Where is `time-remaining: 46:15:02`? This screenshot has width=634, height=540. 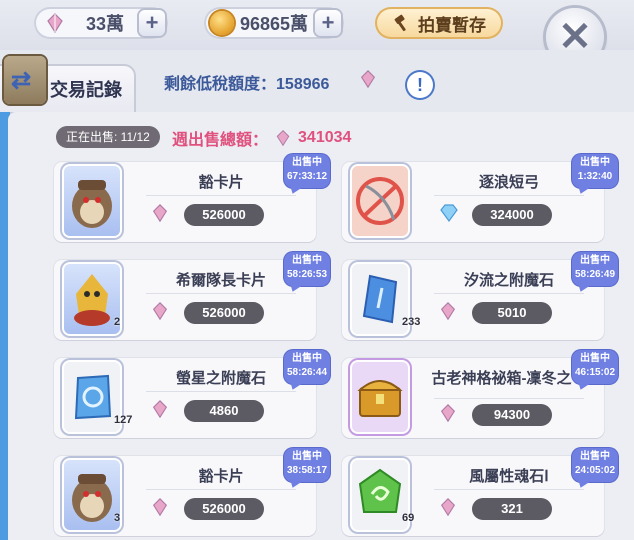 time-remaining: 46:15:02 is located at coordinates (595, 372).